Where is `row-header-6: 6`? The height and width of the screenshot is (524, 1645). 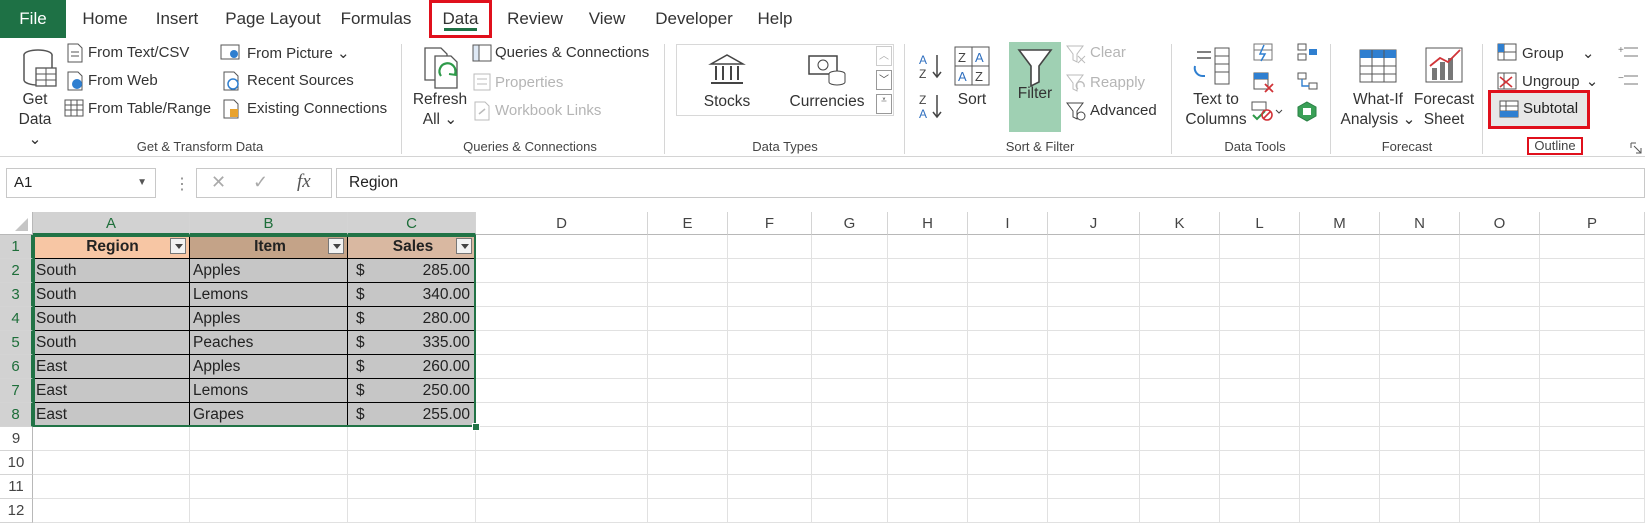
row-header-6: 6 is located at coordinates (16, 367).